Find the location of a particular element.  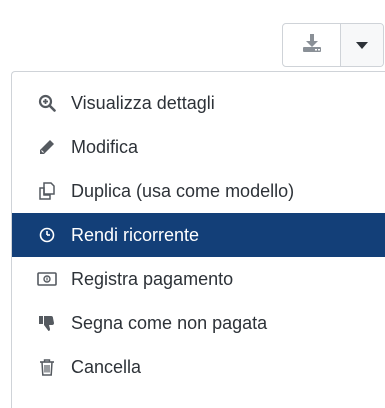

menu-item-duplica: Duplica (usa come modello) is located at coordinates (198, 191).